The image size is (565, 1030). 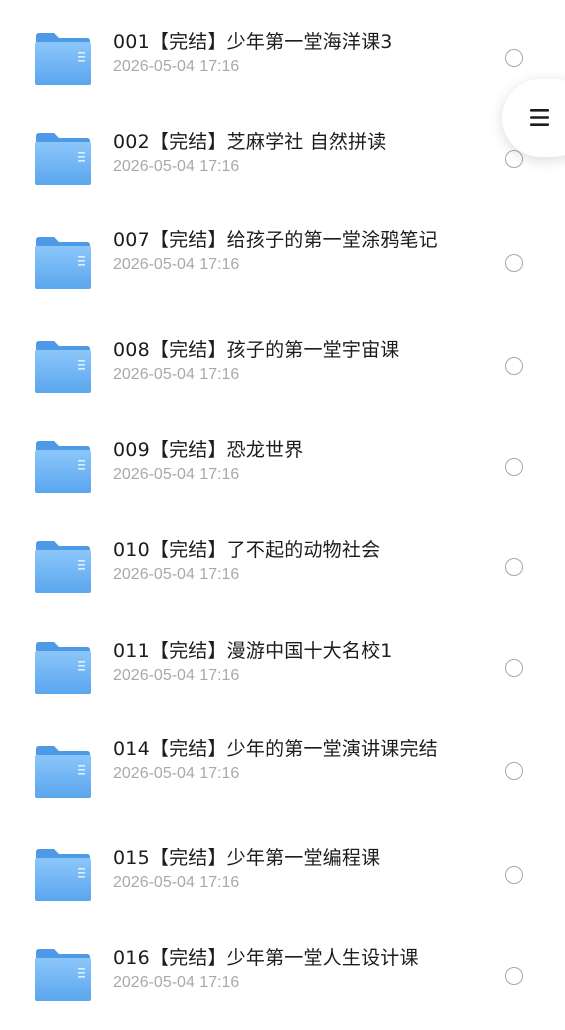 What do you see at coordinates (278, 362) in the screenshot?
I see `item-text: 008【完结】孩子的第一堂宇宙课 2026-05-04 17:16` at bounding box center [278, 362].